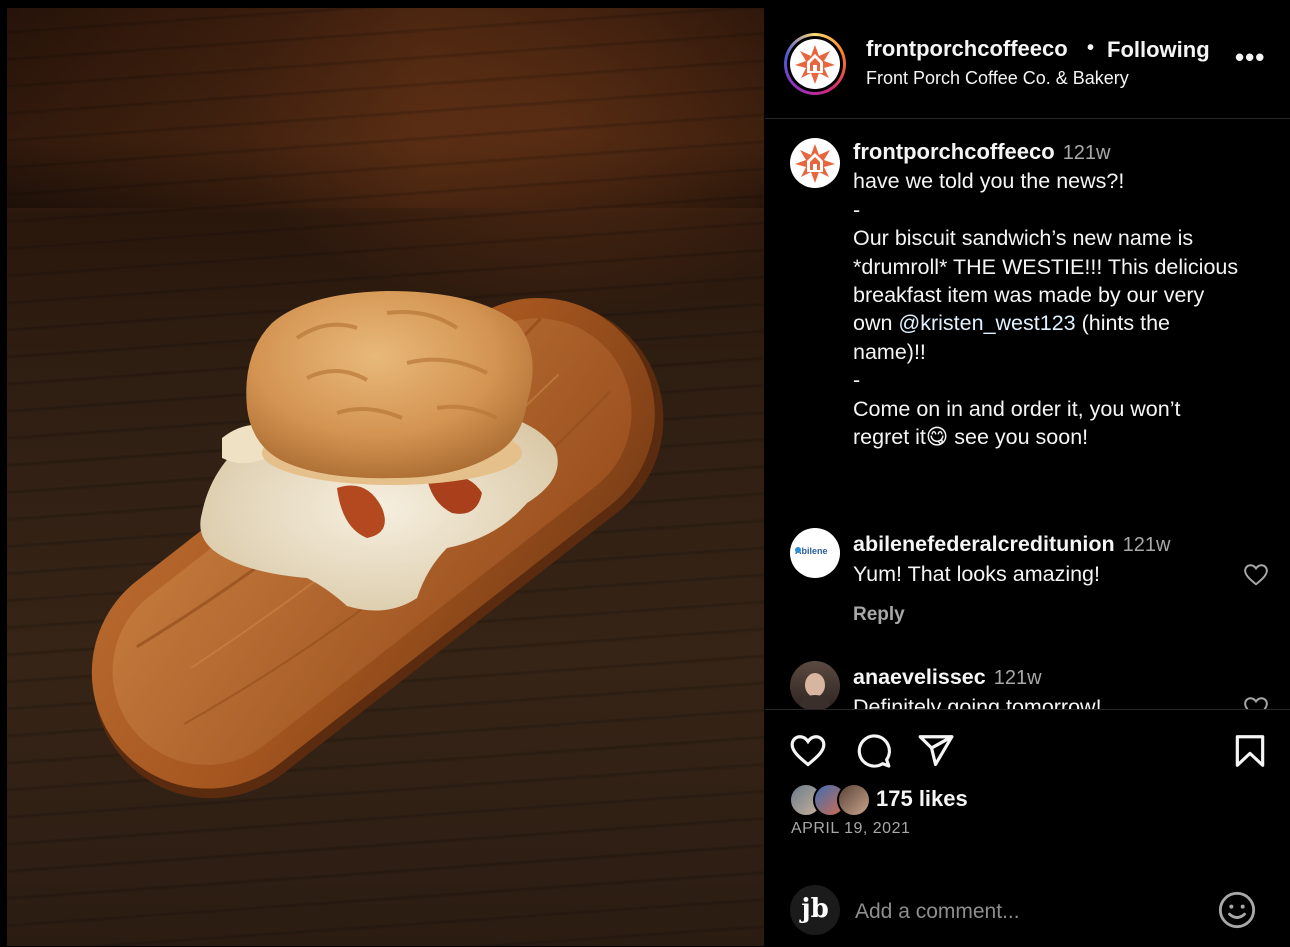  What do you see at coordinates (1029, 295) in the screenshot?
I see `caption-line: breakfast item was made by our very` at bounding box center [1029, 295].